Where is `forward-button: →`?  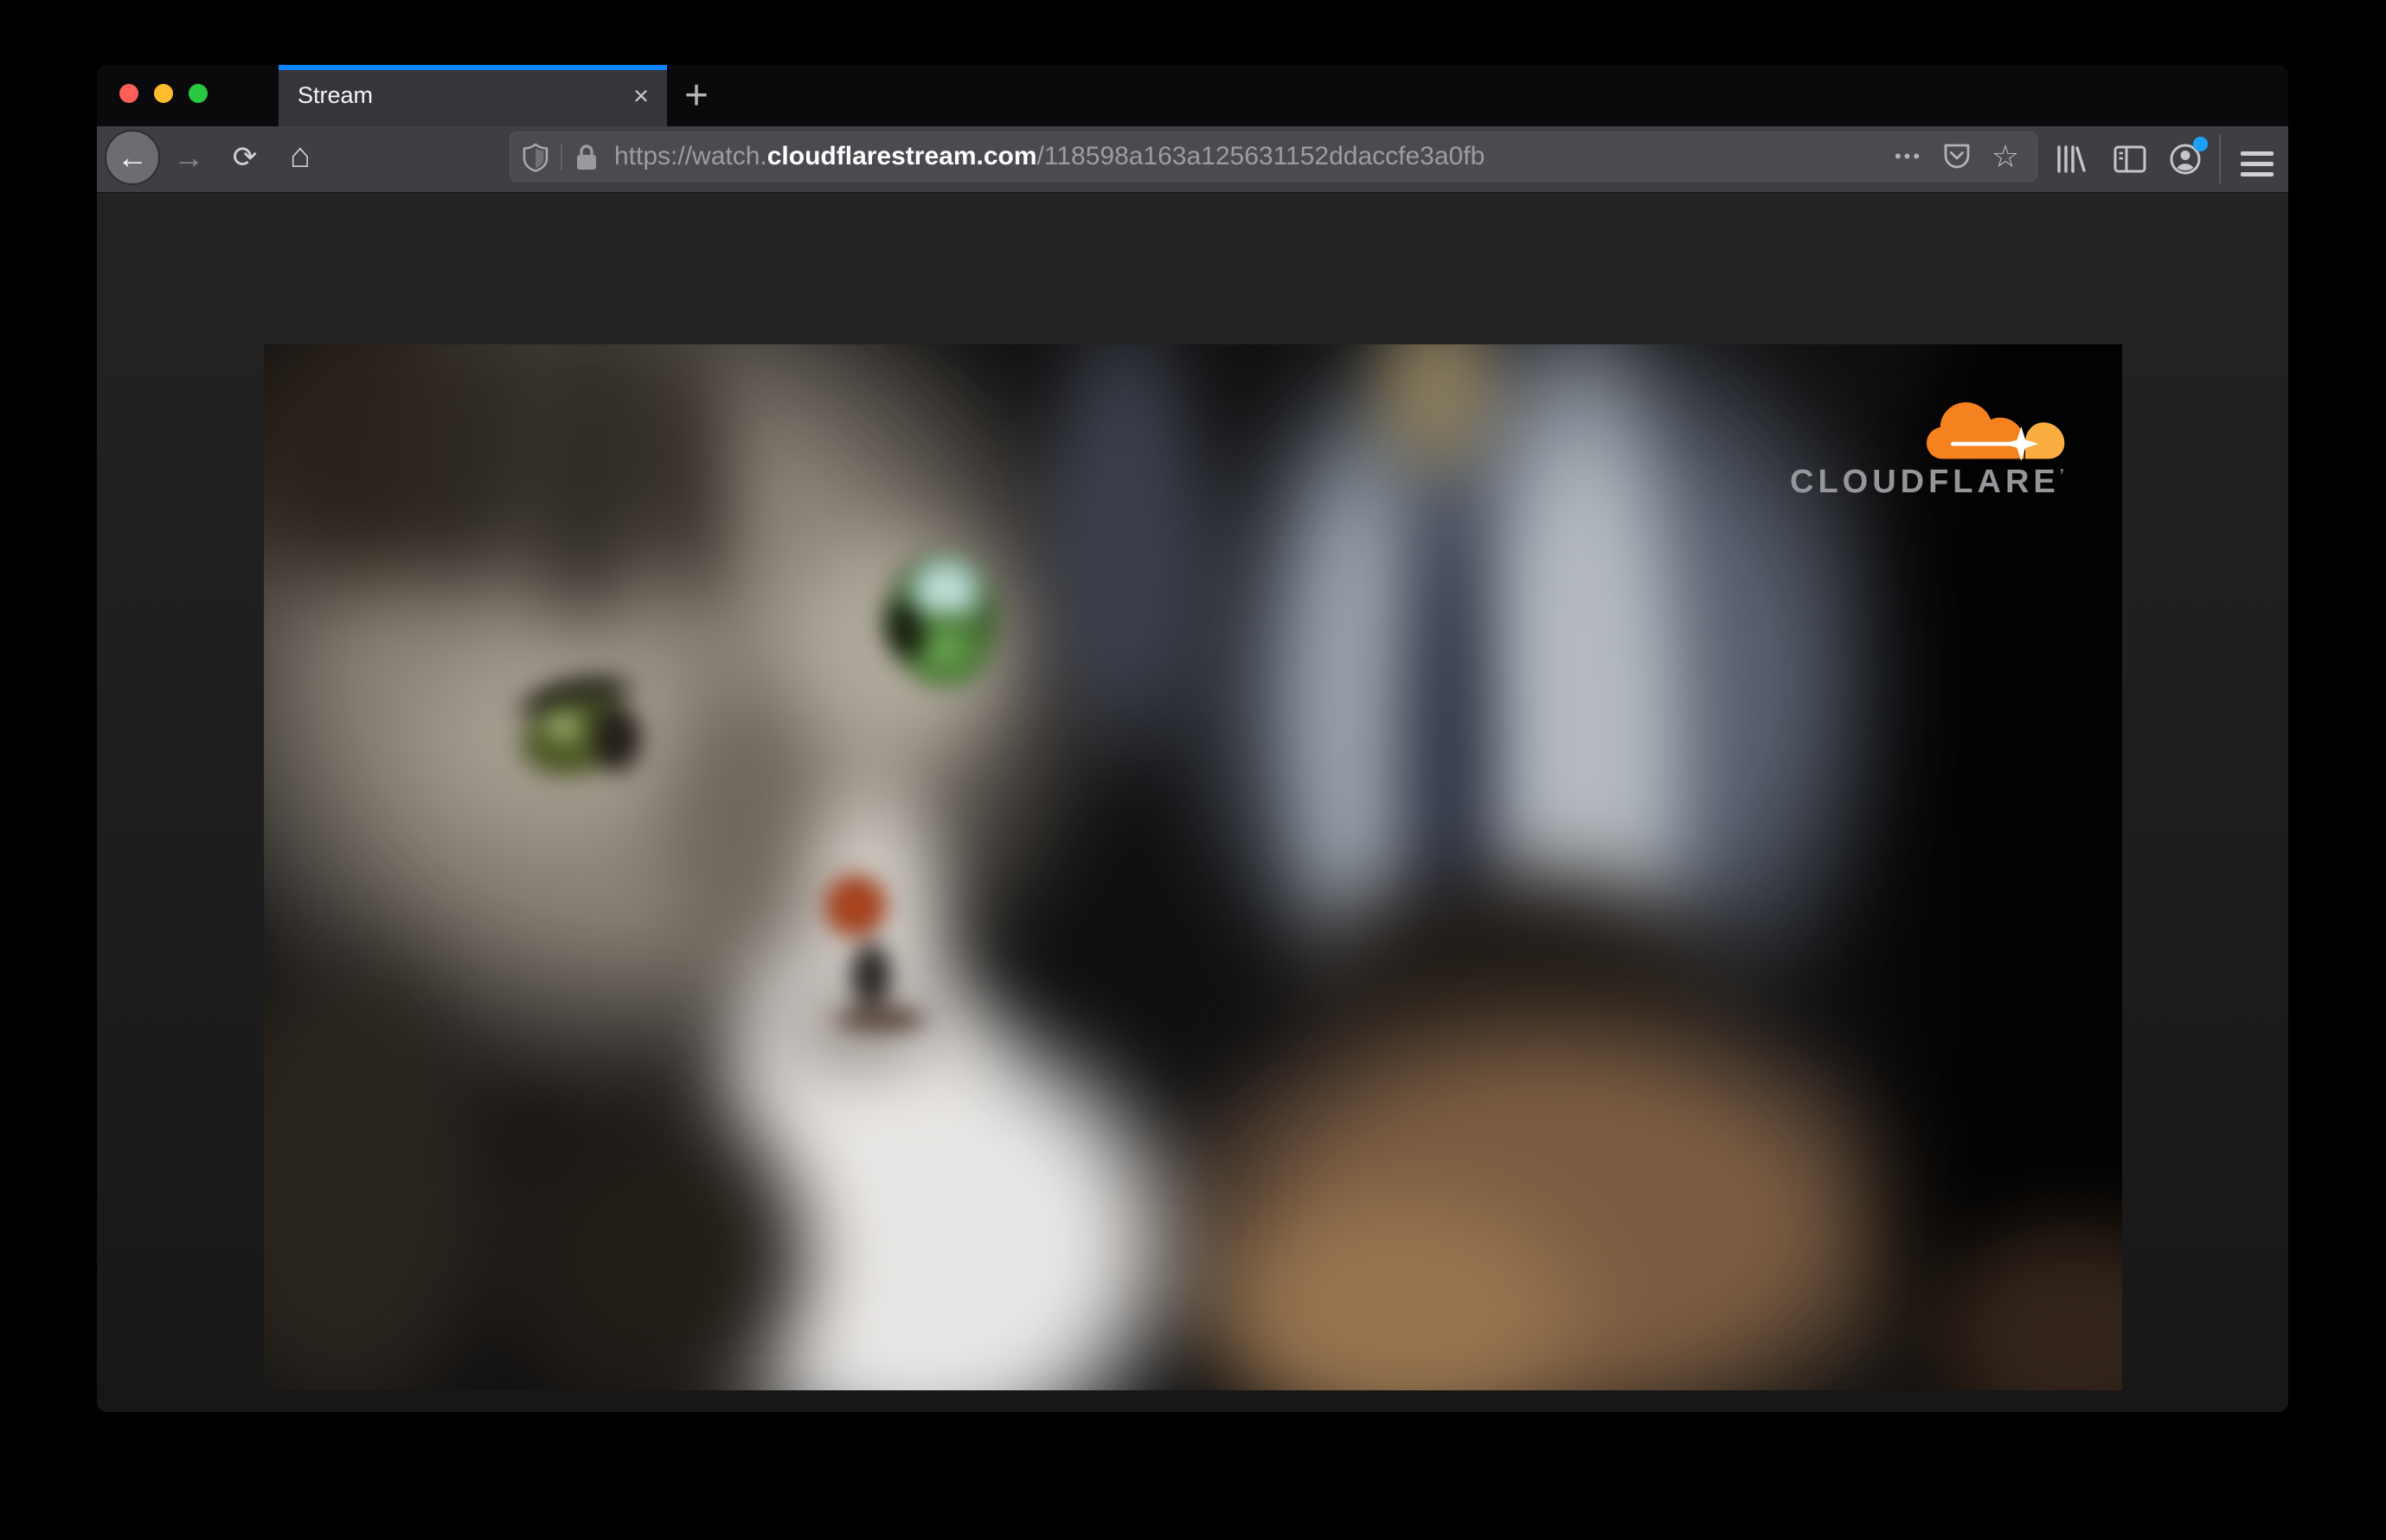 forward-button: → is located at coordinates (188, 157).